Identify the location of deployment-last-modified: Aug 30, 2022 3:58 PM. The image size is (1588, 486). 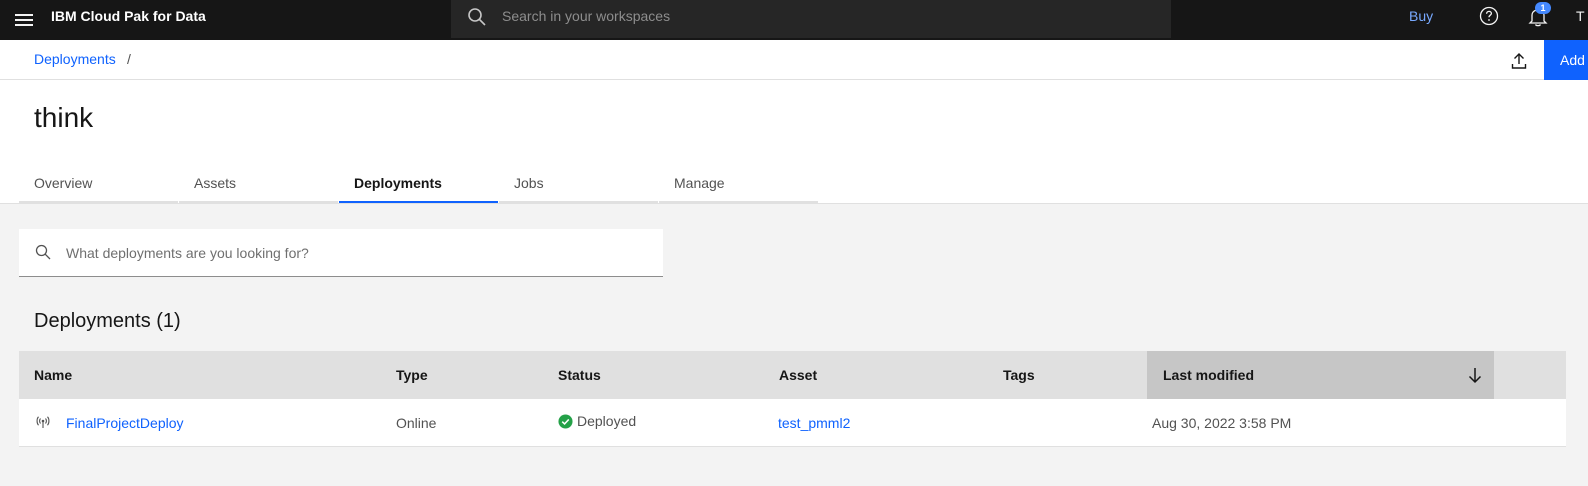
(1222, 423).